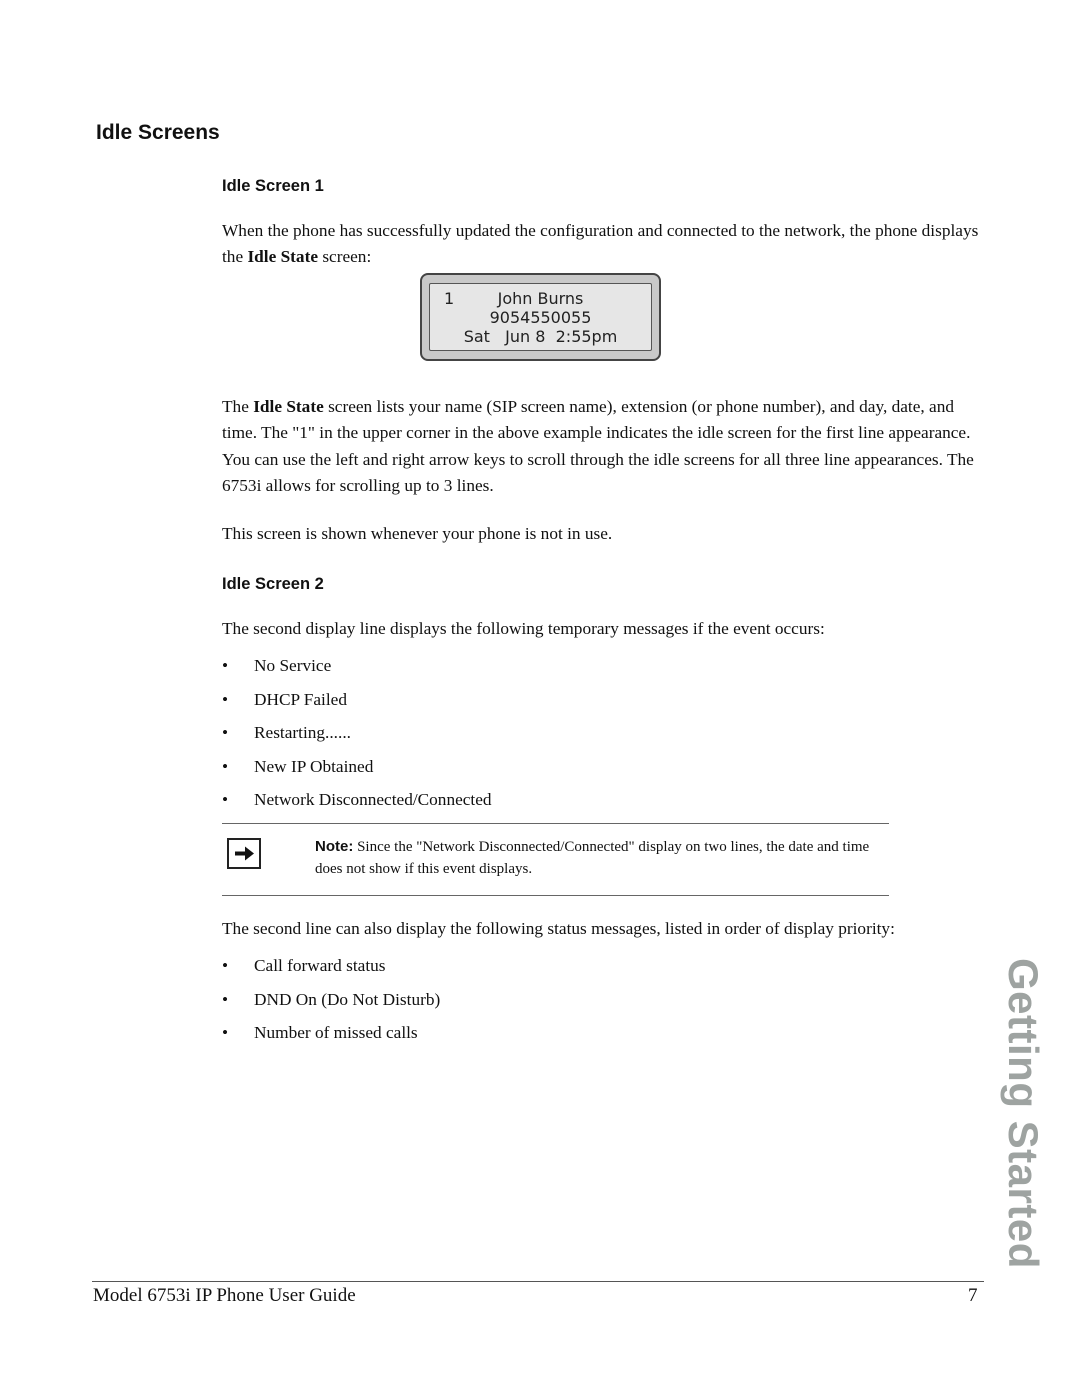 This screenshot has height=1397, width=1080. I want to click on idle-screen-1-heading: Idle Screen 1, so click(273, 186).